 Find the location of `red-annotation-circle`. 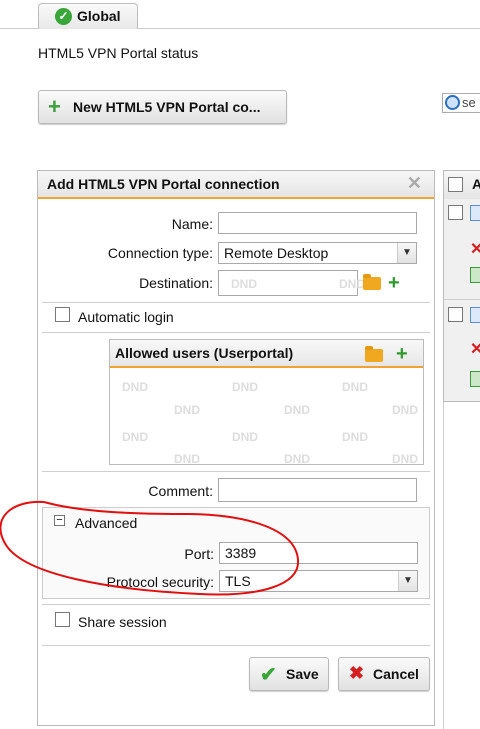

red-annotation-circle is located at coordinates (150, 548).